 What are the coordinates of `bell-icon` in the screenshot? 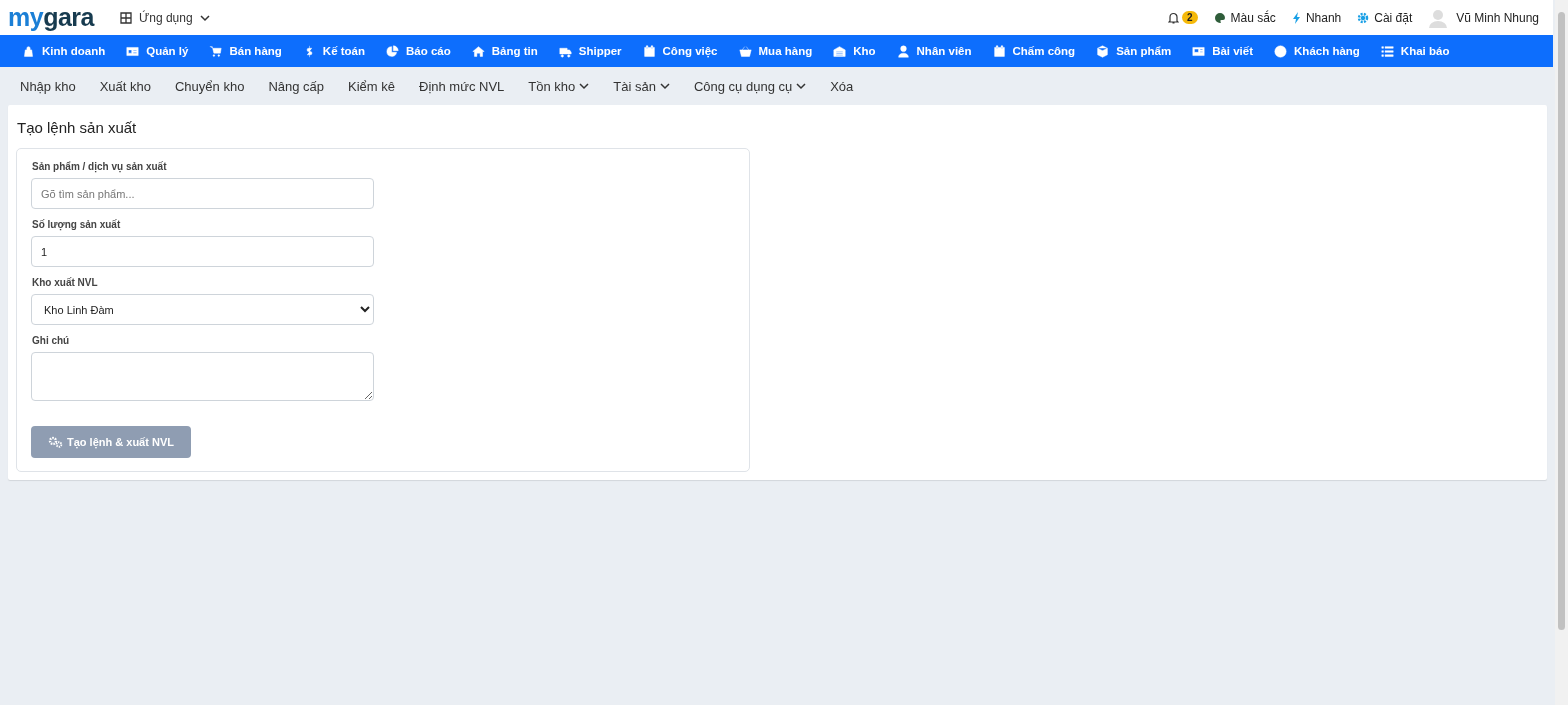 It's located at (1173, 17).